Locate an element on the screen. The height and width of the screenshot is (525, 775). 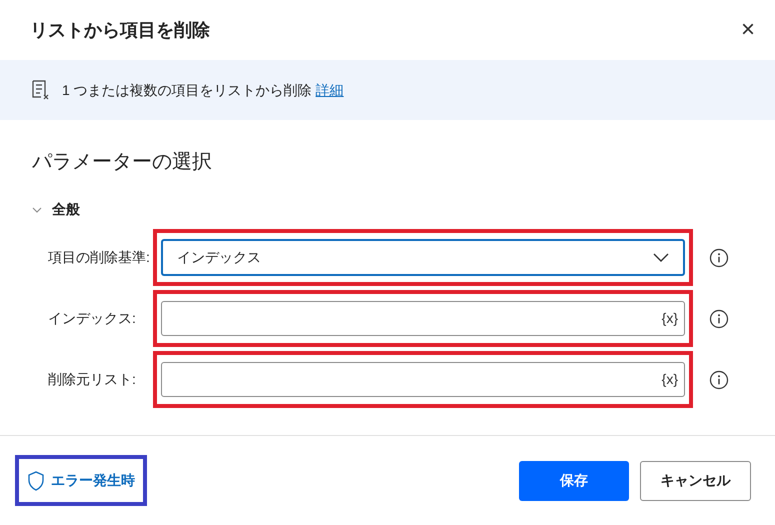
info-text: 1 つまたは複数の項目をリストから削除 is located at coordinates (187, 90).